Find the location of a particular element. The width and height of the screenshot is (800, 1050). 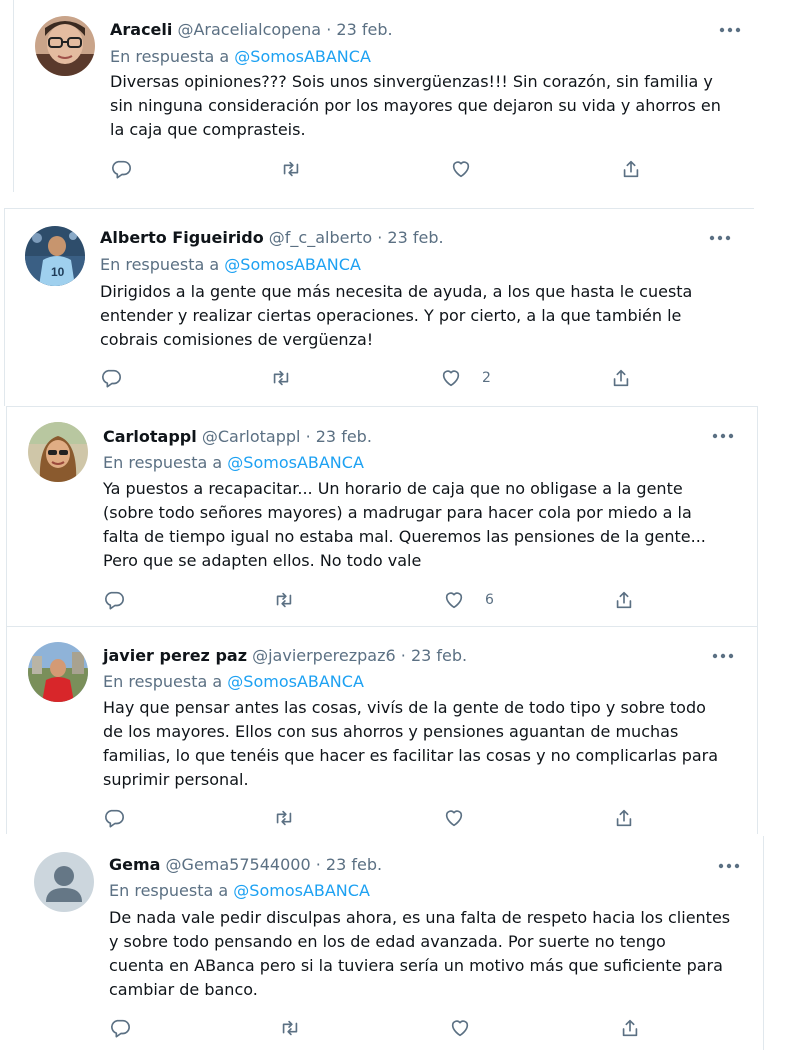

author-handle: @Aracelialcopena is located at coordinates (249, 29).